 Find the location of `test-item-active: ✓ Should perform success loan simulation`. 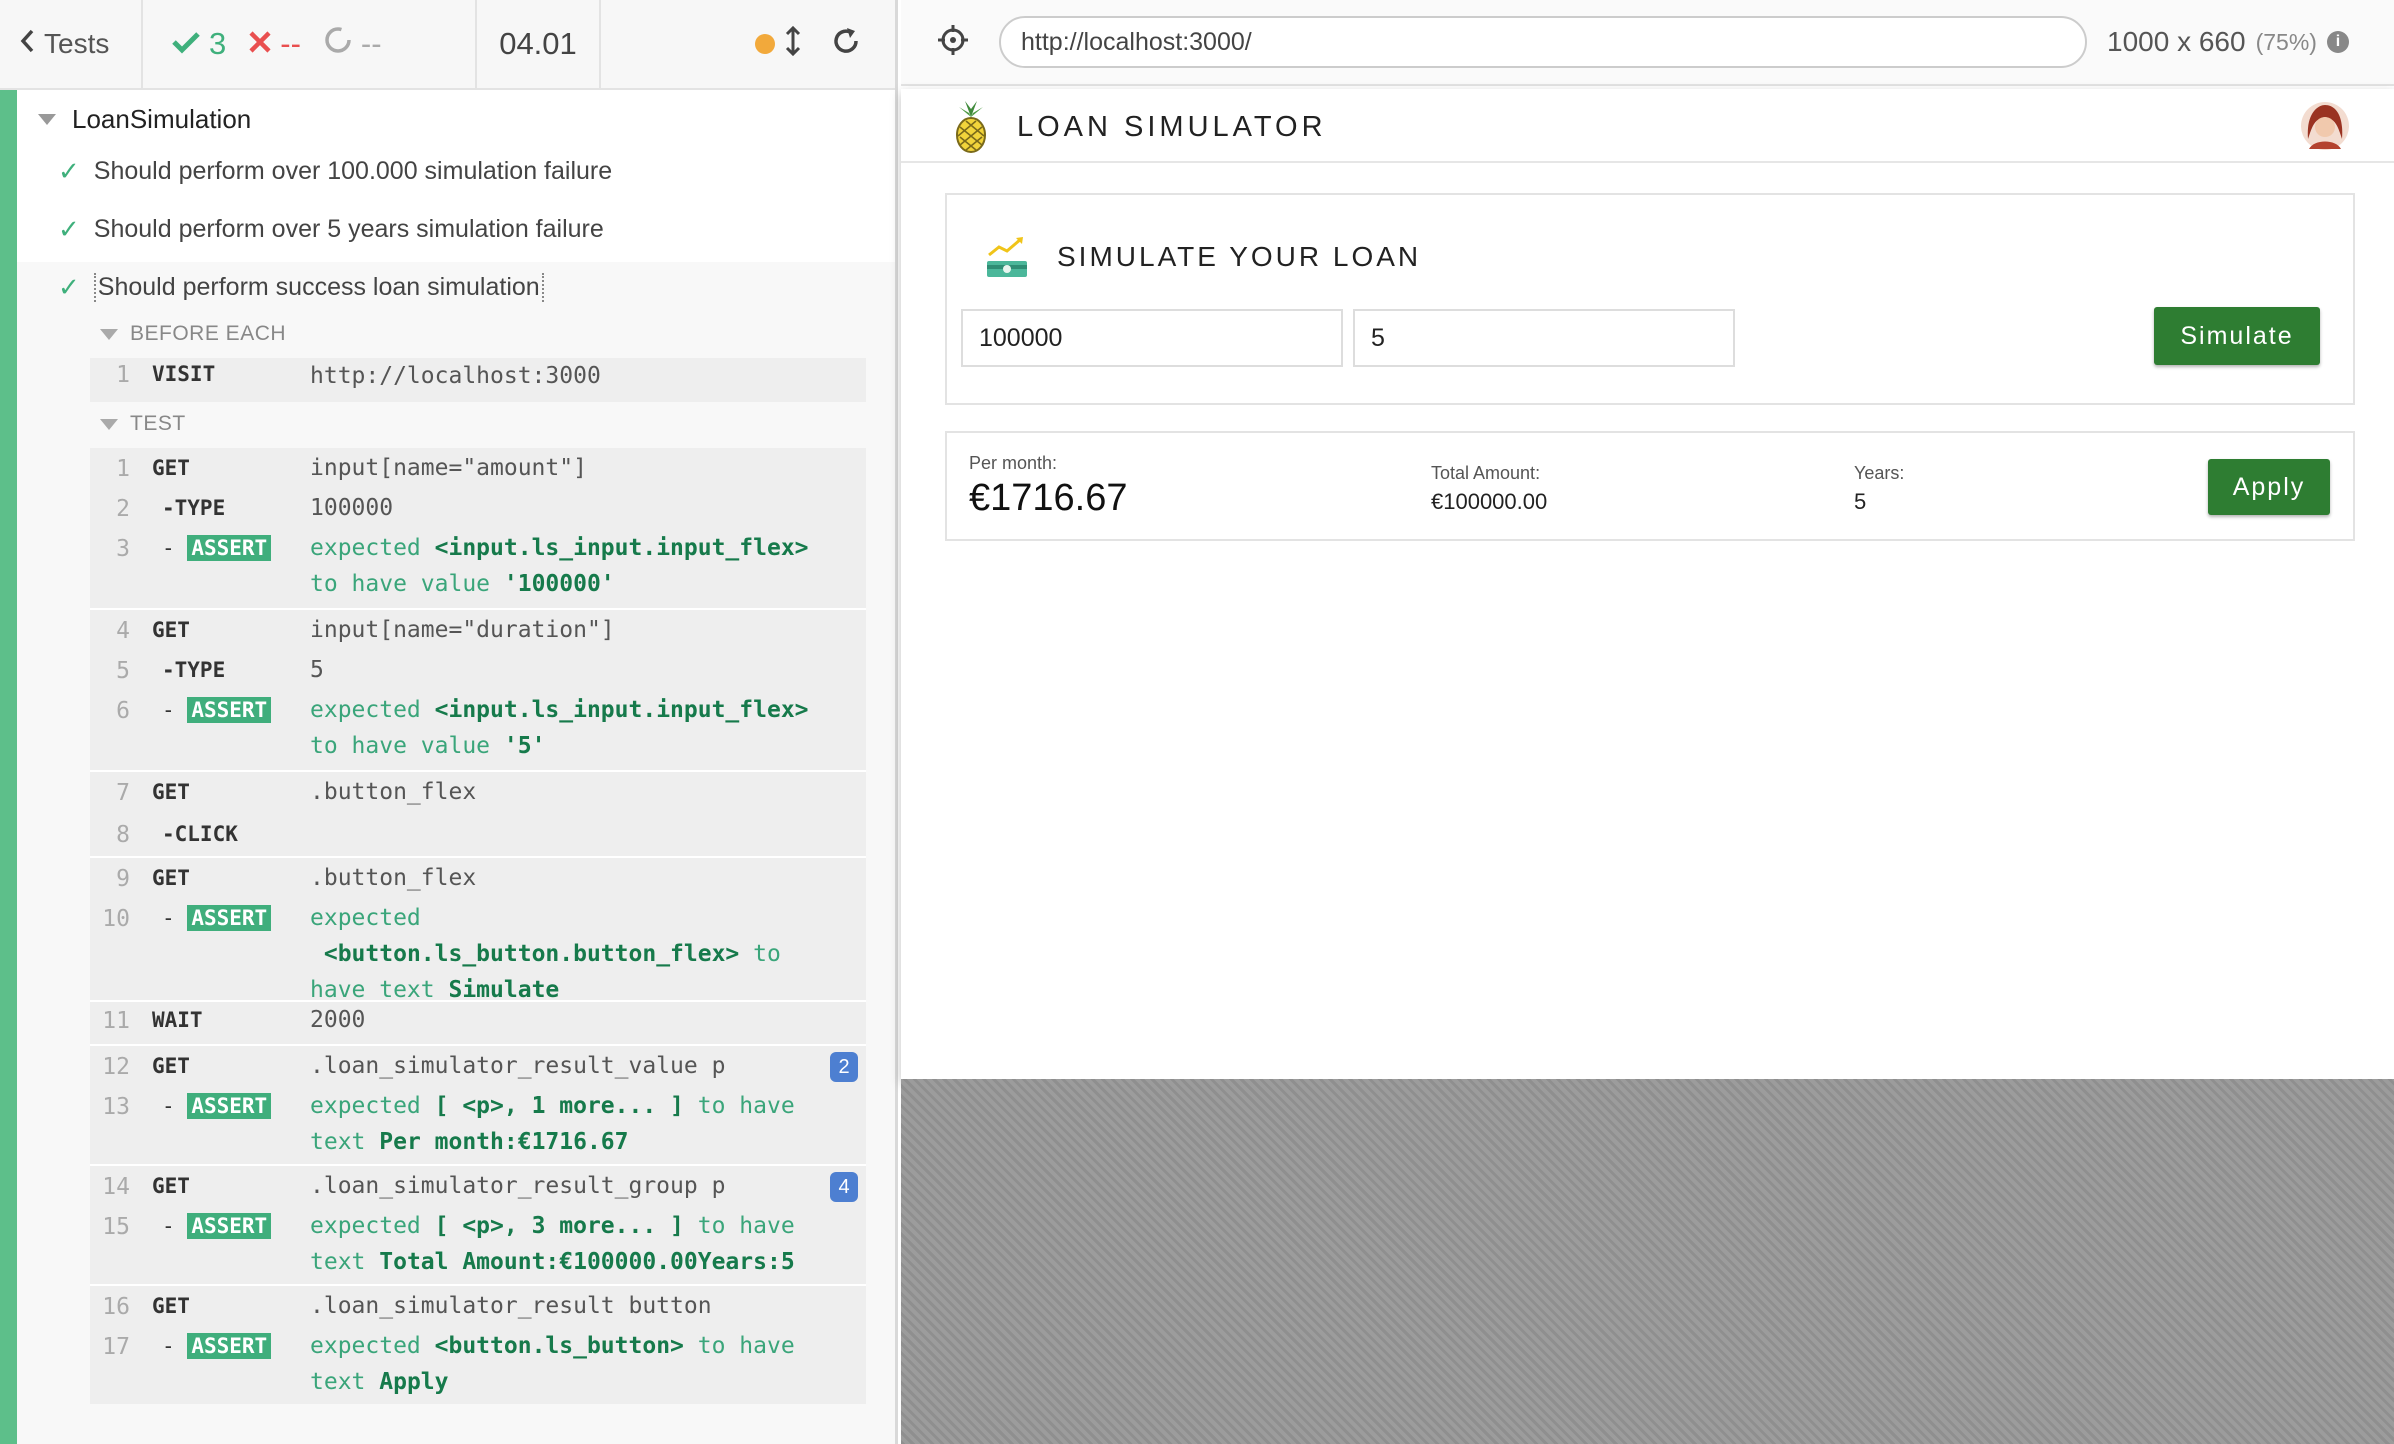

test-item-active: ✓ Should perform success loan simulation is located at coordinates (301, 287).